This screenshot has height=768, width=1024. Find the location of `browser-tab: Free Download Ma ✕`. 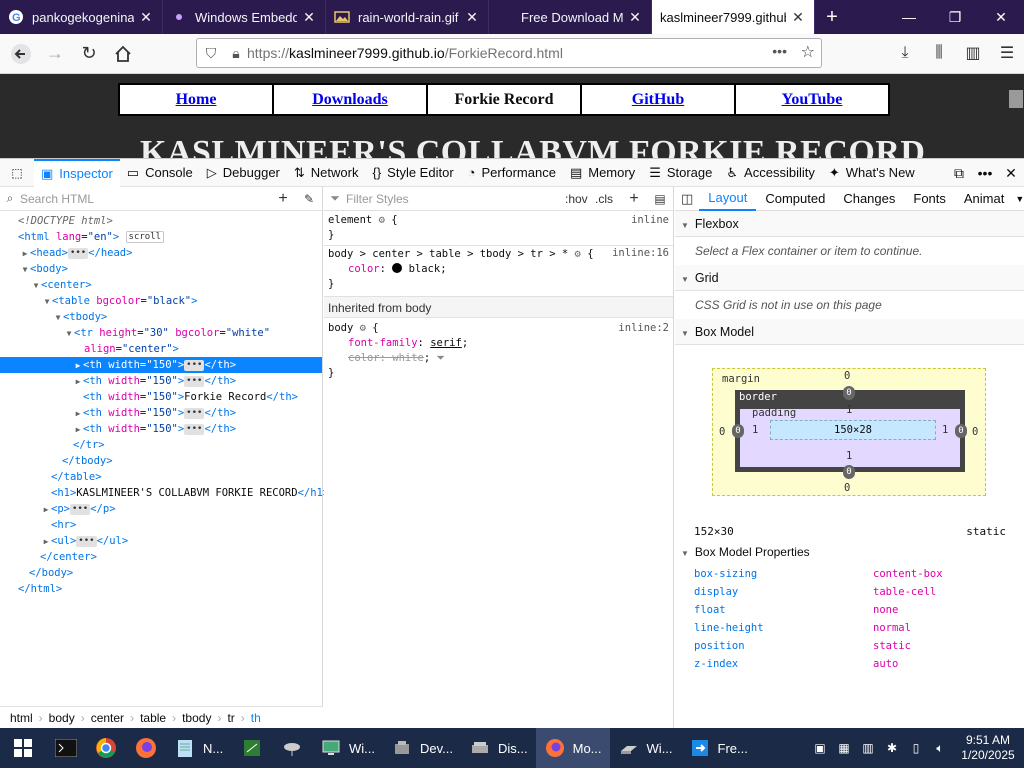

browser-tab: Free Download Ma ✕ is located at coordinates (570, 17).